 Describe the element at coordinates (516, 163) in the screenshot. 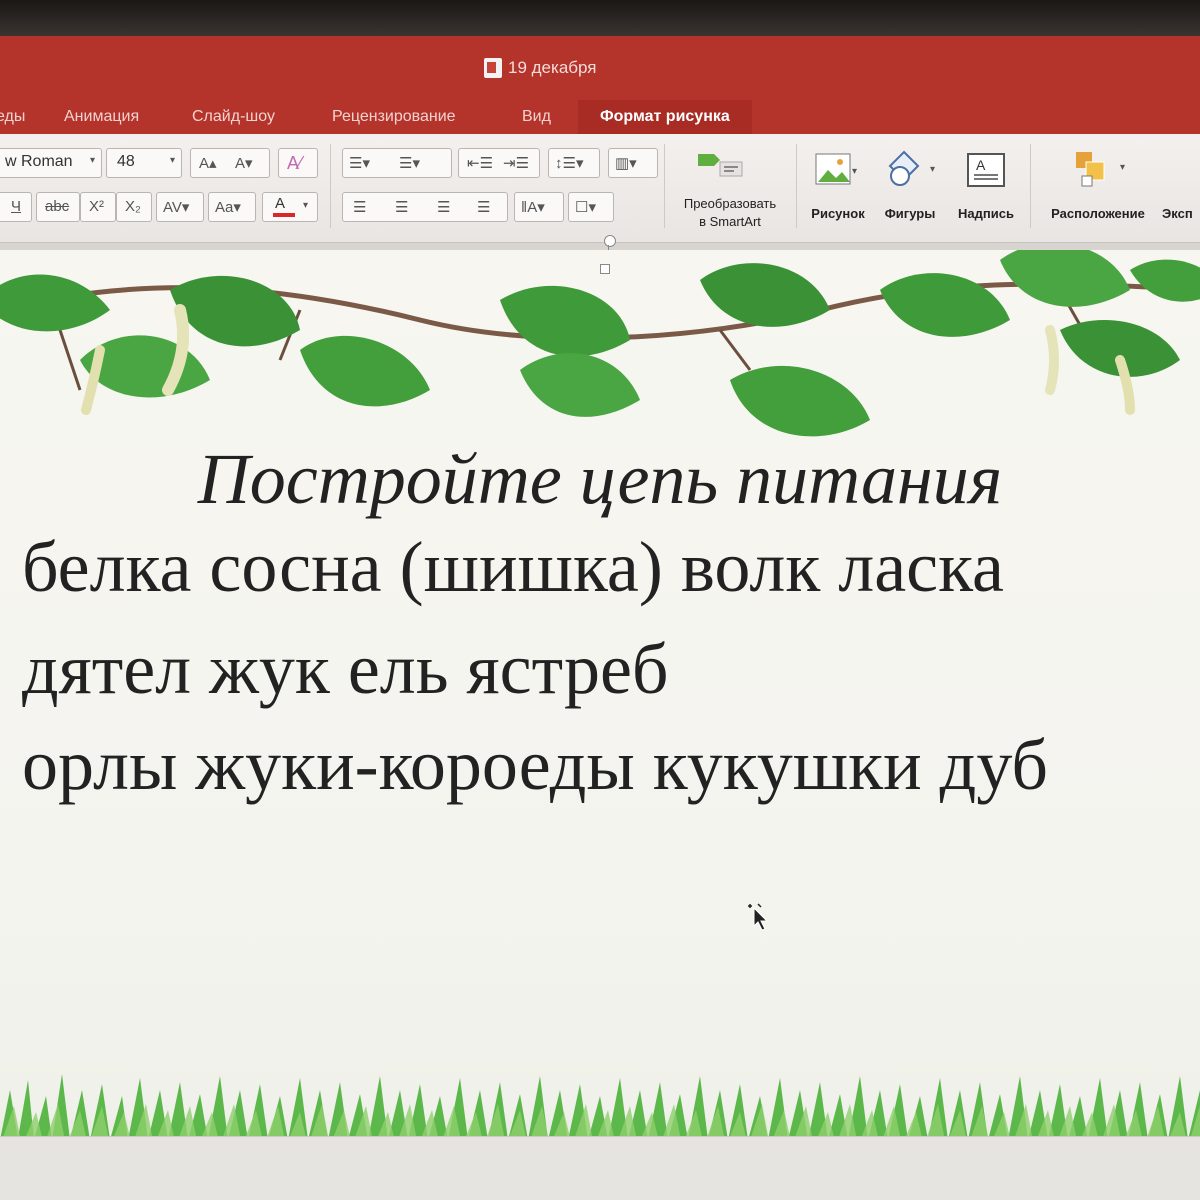

I see `increase-indent-icon: ⇥☰` at that location.